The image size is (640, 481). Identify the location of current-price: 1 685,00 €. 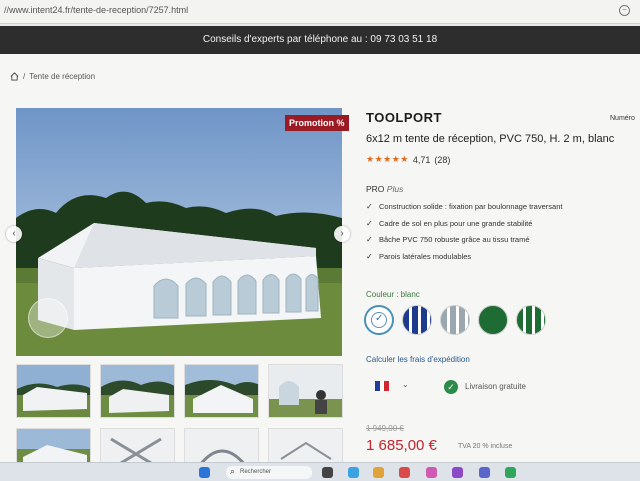
(401, 445).